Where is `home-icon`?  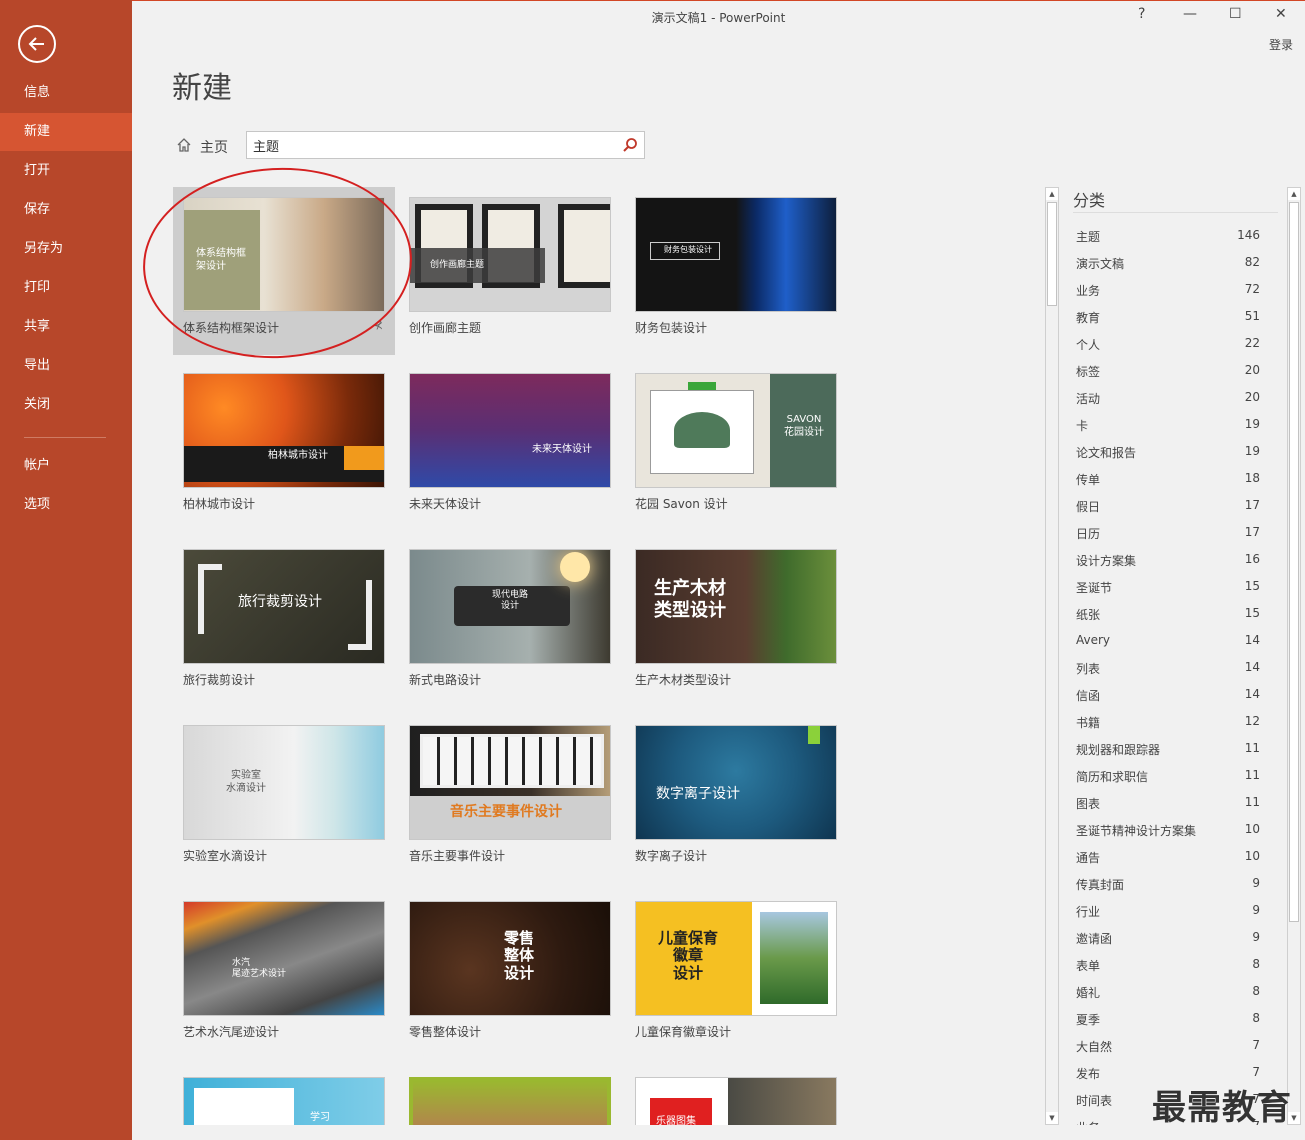
home-icon is located at coordinates (184, 147).